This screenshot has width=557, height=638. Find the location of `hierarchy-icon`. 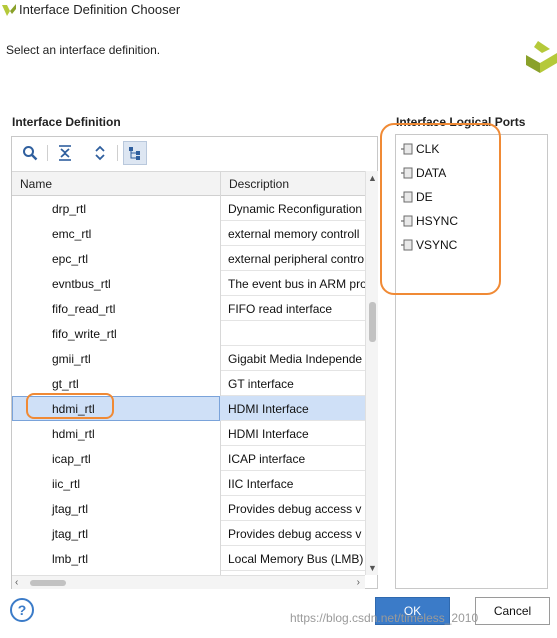

hierarchy-icon is located at coordinates (134, 153).